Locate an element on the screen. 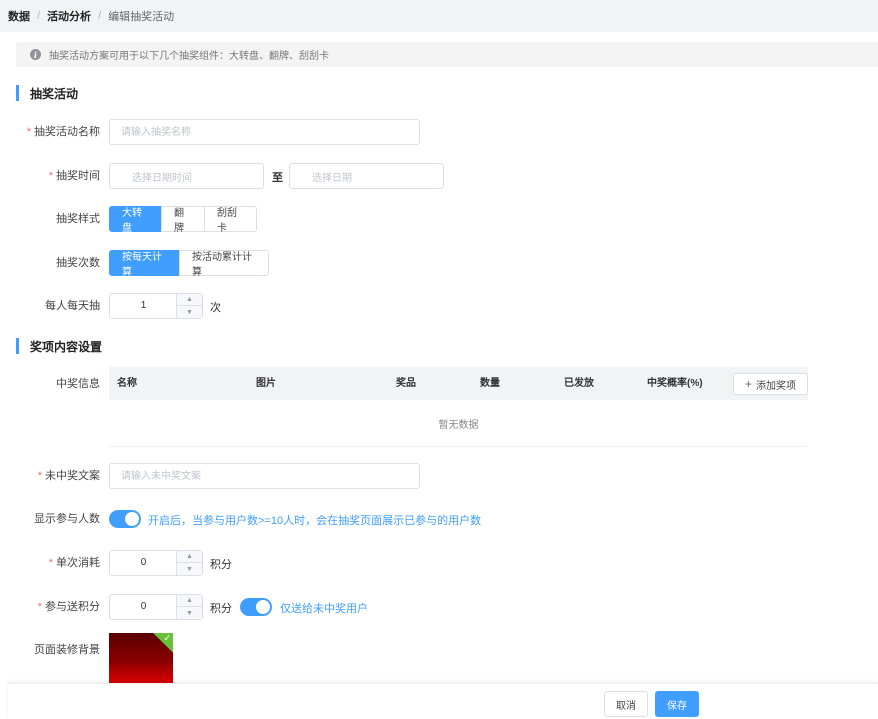 The width and height of the screenshot is (878, 719). column-header-issued: 已发放 is located at coordinates (579, 383).